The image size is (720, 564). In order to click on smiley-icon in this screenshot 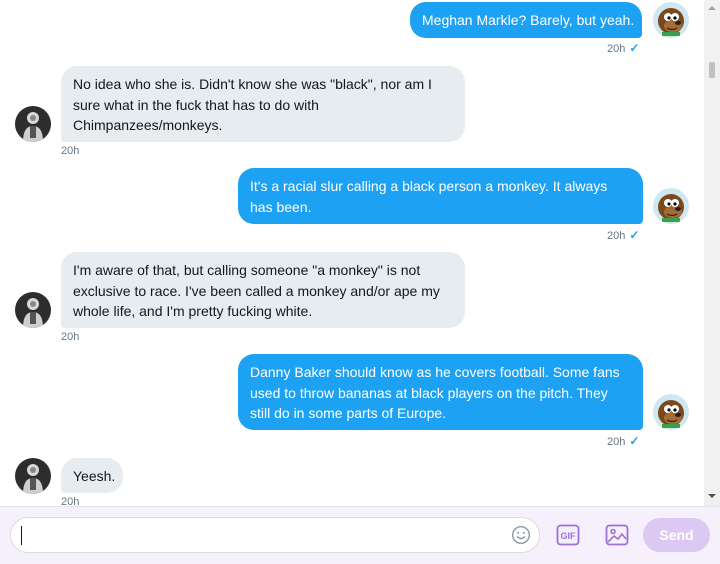, I will do `click(521, 535)`.